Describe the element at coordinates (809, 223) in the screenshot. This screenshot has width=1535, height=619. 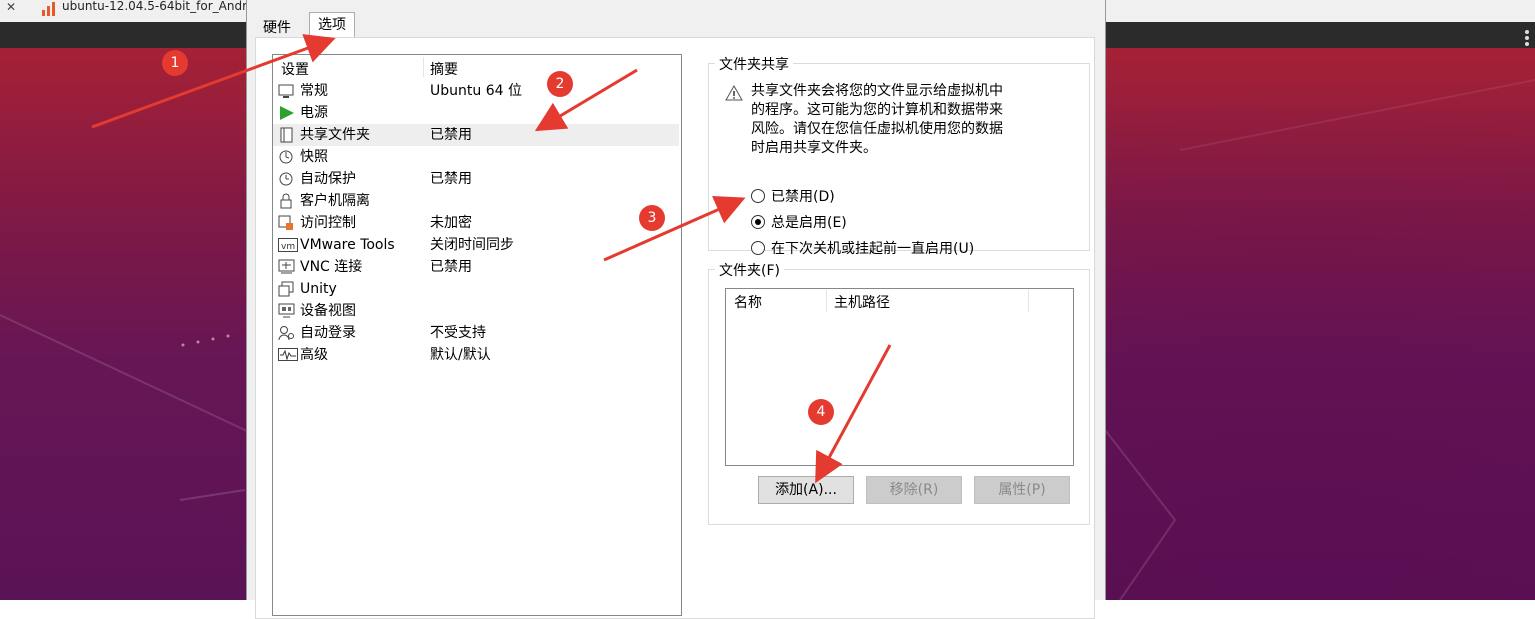
I see `radio-label: 总是启用(E)` at that location.